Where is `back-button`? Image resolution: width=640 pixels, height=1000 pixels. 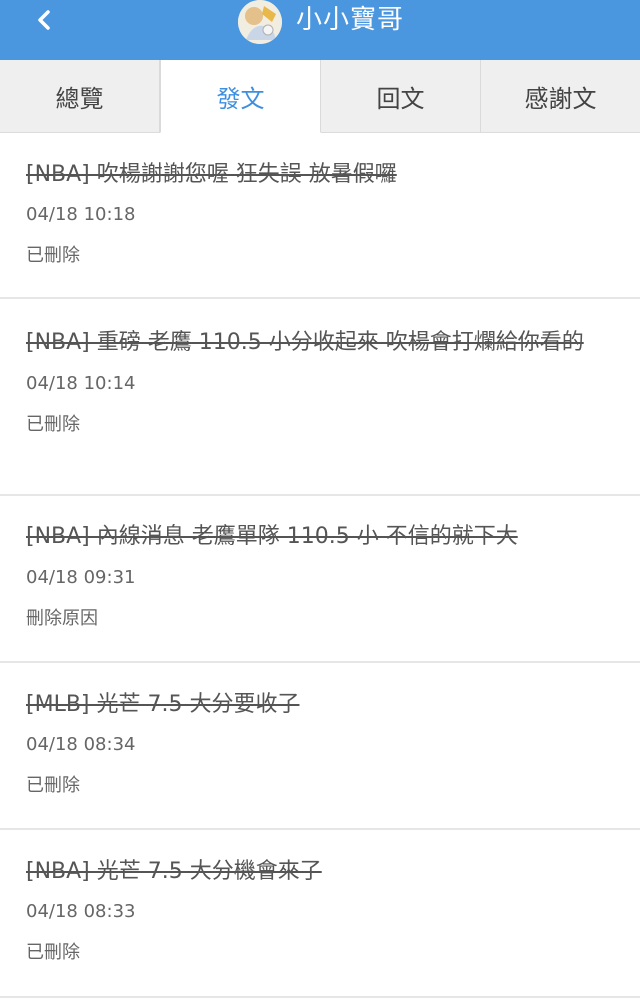
back-button is located at coordinates (48, 22).